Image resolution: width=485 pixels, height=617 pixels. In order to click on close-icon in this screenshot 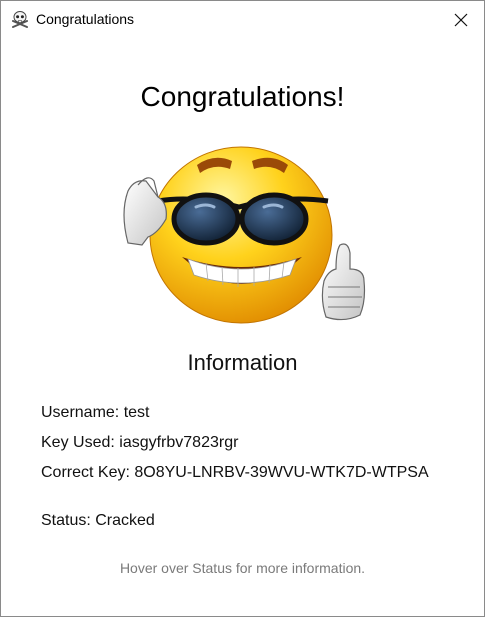, I will do `click(461, 20)`.